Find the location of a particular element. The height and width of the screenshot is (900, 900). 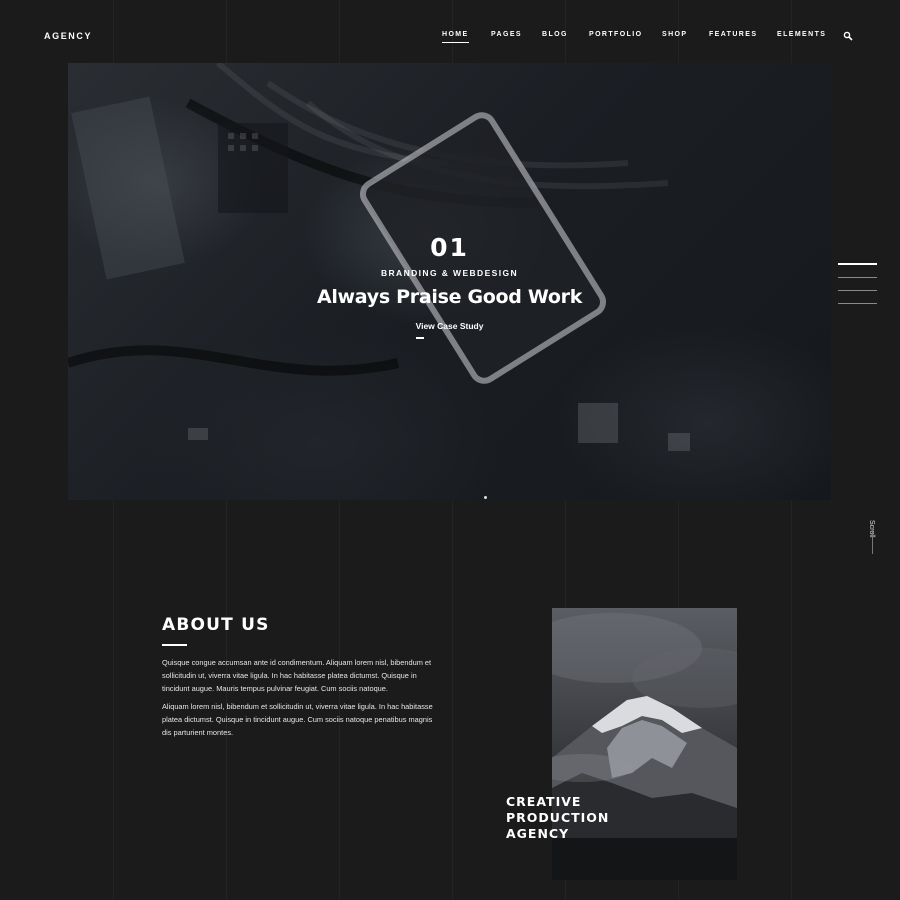

slide-pager is located at coordinates (857, 289).